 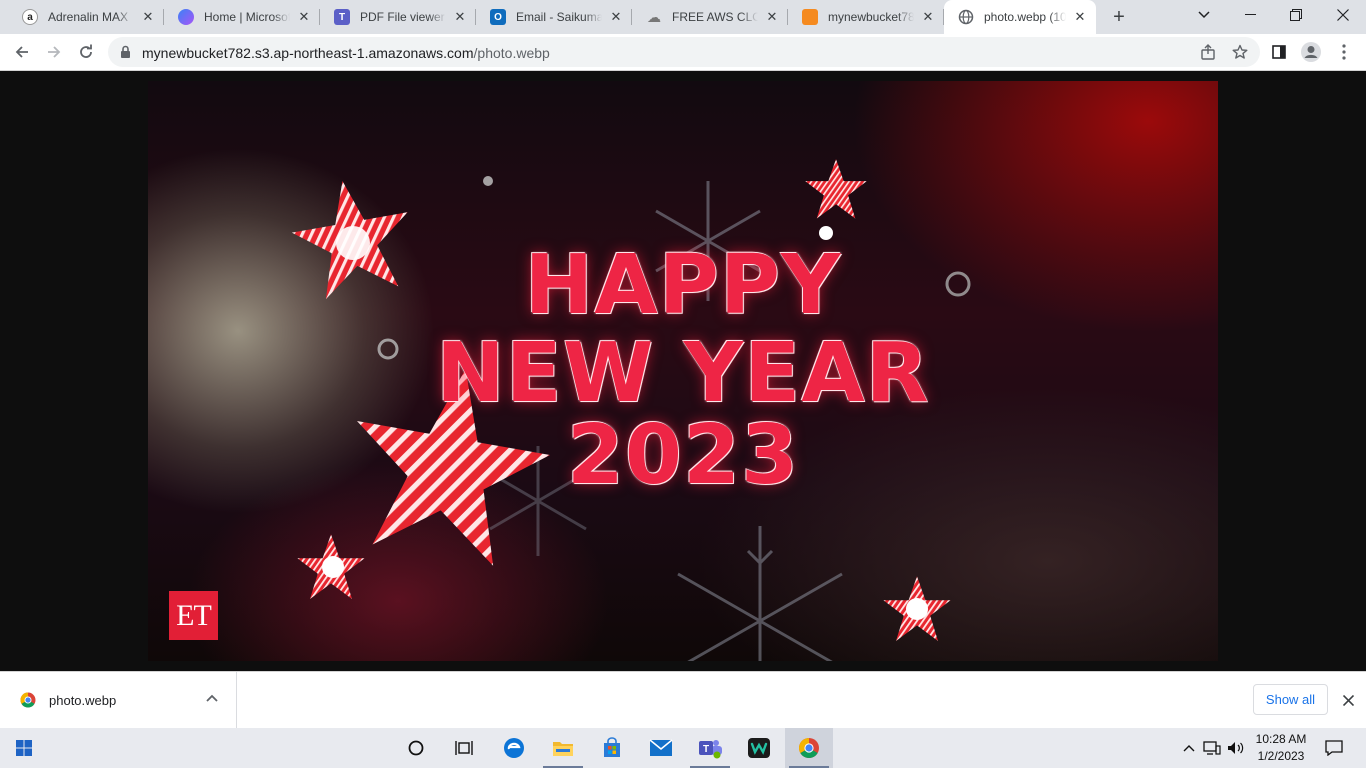 I want to click on tab-pdf-viewer: T PDF File viewer | M ✕, so click(x=398, y=17).